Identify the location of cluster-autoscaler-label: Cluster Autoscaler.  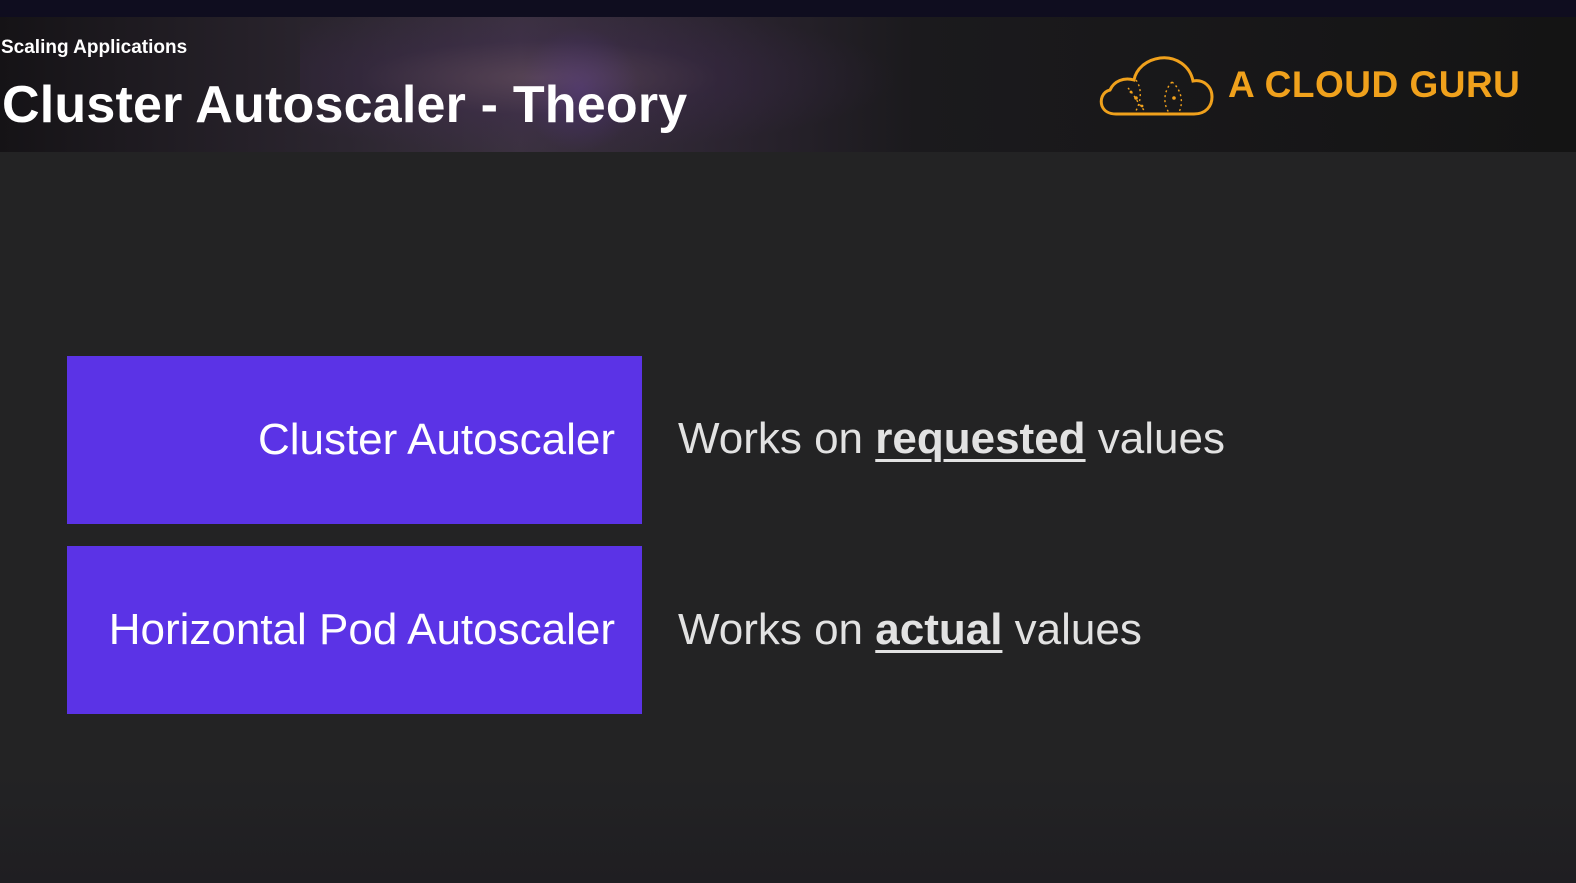
(436, 439).